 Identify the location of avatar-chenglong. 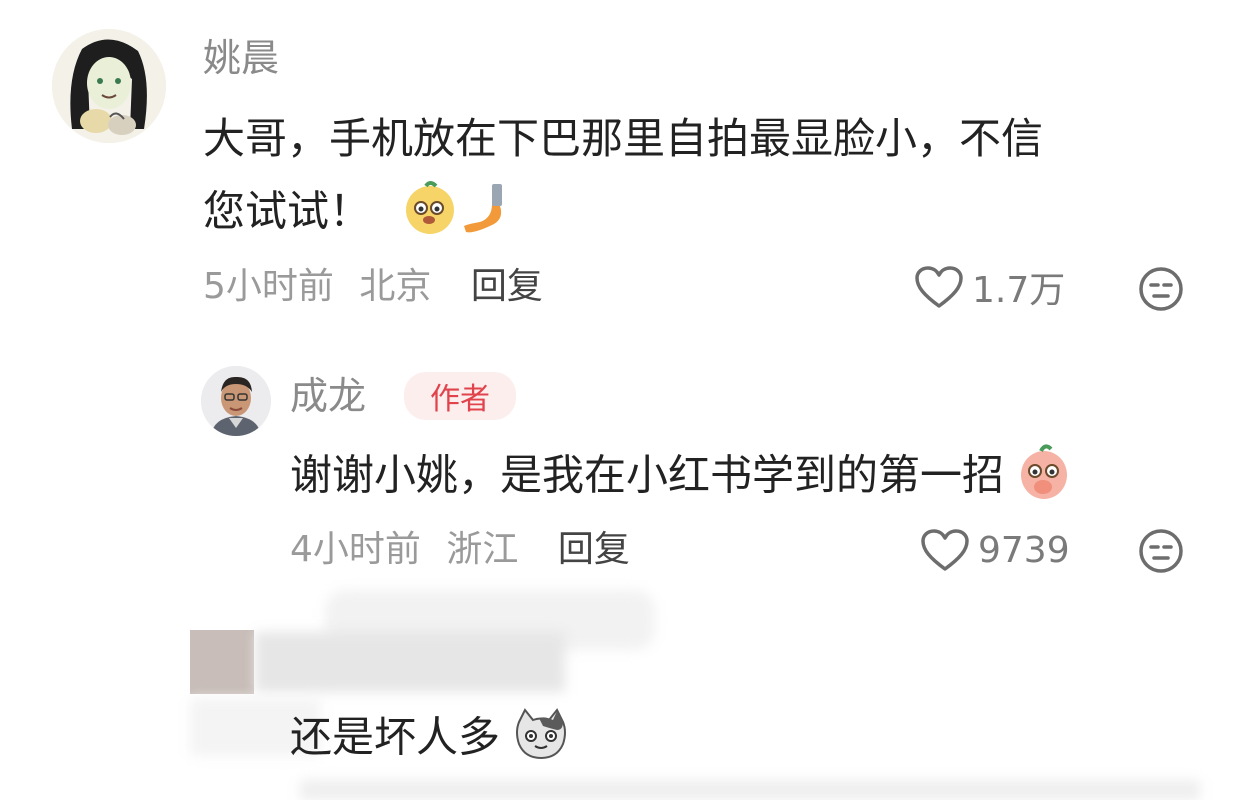
(236, 401).